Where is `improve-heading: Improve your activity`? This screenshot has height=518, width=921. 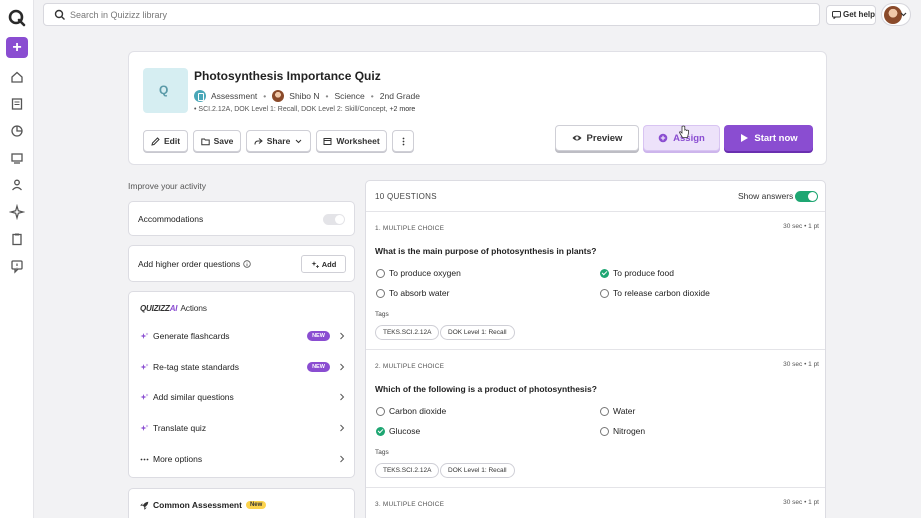
improve-heading: Improve your activity is located at coordinates (167, 186).